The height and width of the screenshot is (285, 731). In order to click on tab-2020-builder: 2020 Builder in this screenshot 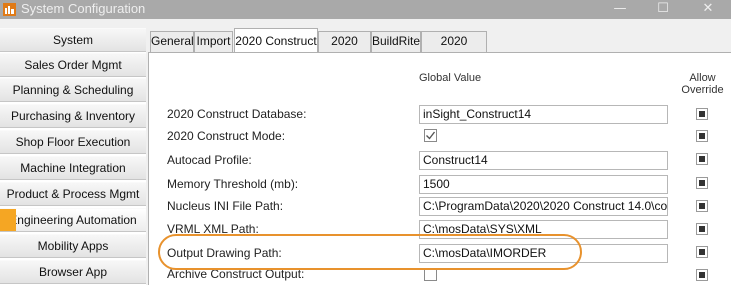, I will do `click(454, 49)`.